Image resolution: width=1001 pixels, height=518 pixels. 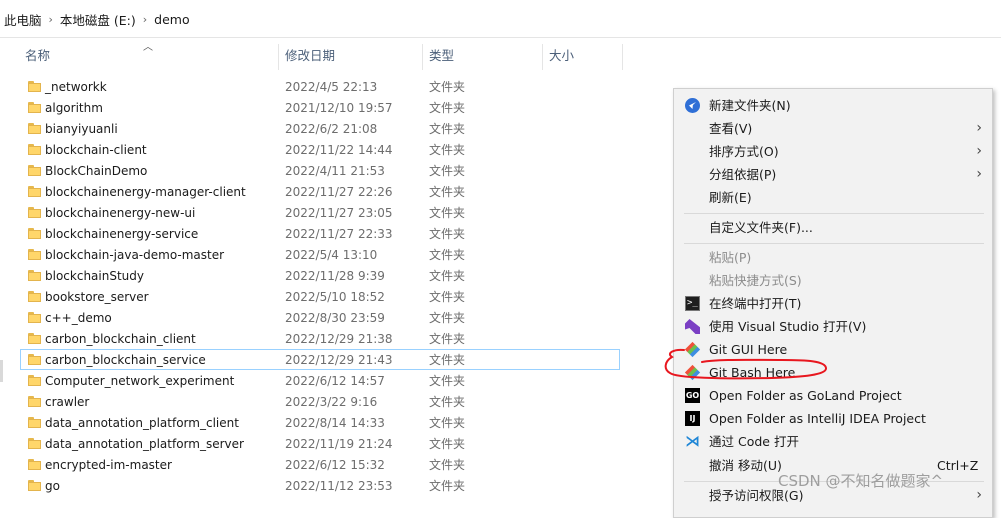 What do you see at coordinates (67, 402) in the screenshot?
I see `file-name: crawler` at bounding box center [67, 402].